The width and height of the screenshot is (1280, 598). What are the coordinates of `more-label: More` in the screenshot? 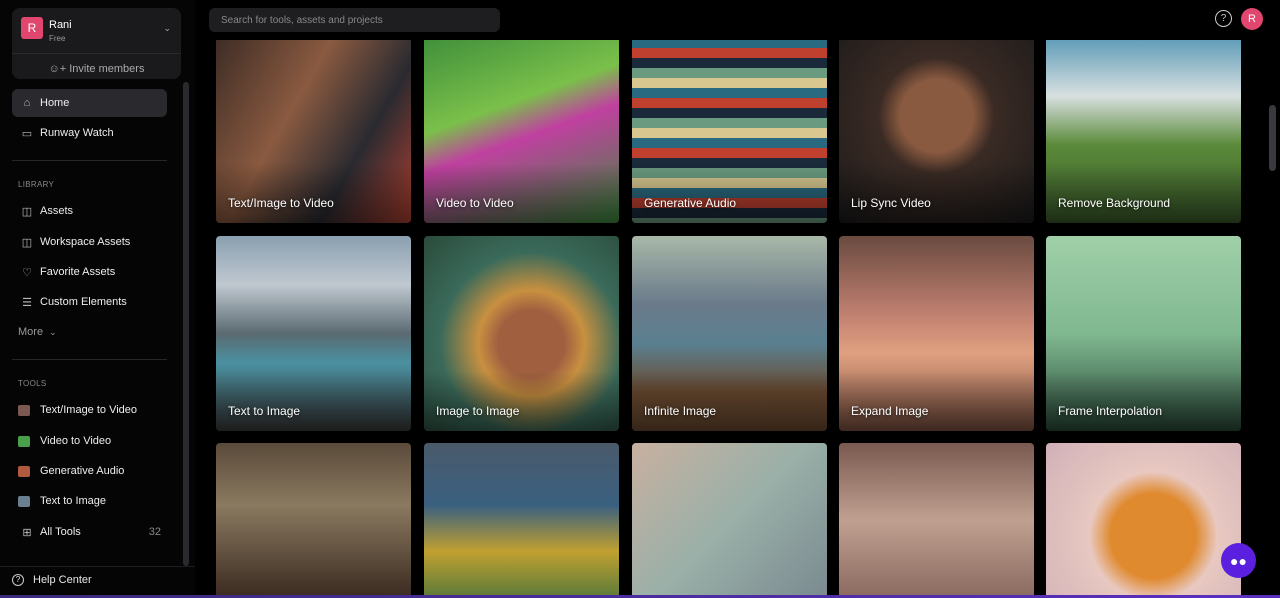 It's located at (31, 332).